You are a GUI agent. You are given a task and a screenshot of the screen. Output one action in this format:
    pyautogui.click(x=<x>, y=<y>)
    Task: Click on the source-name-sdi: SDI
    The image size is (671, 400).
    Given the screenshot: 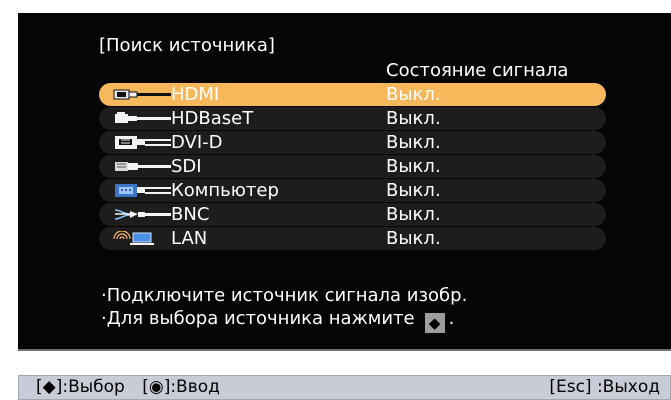 What is the action you would take?
    pyautogui.click(x=186, y=166)
    